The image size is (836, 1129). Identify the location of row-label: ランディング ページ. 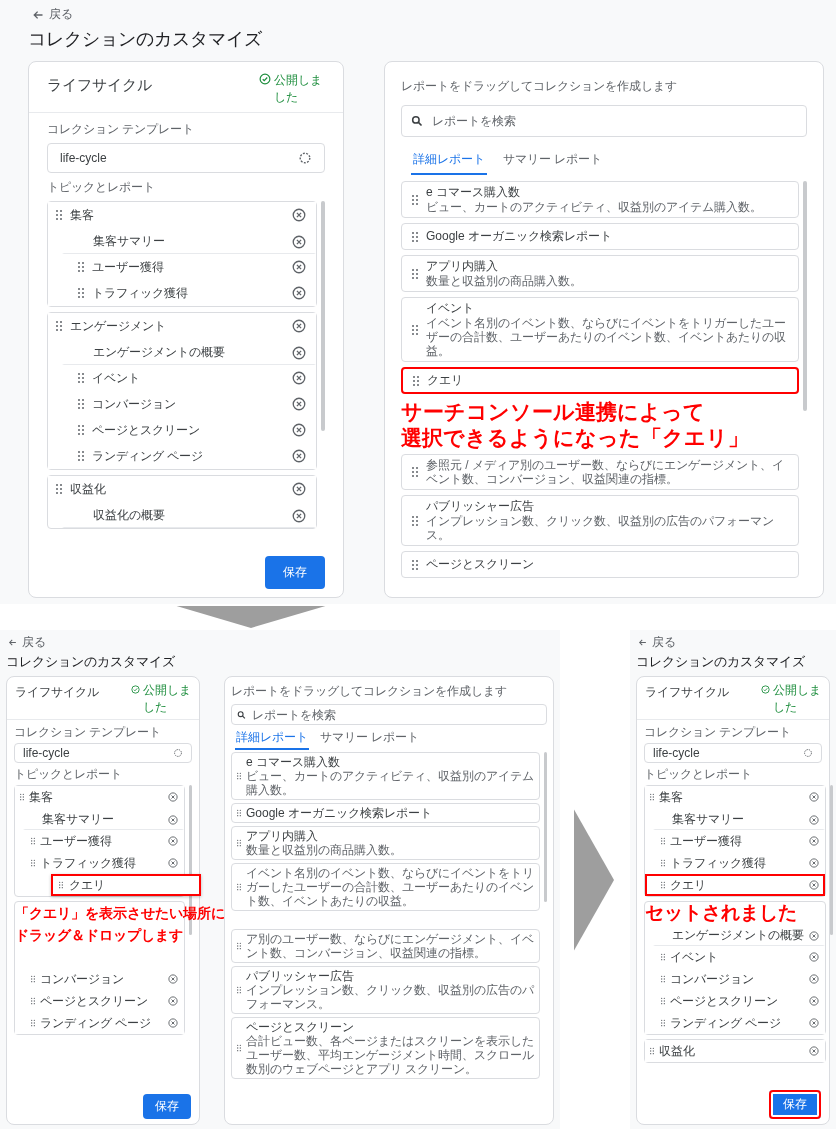
(148, 456).